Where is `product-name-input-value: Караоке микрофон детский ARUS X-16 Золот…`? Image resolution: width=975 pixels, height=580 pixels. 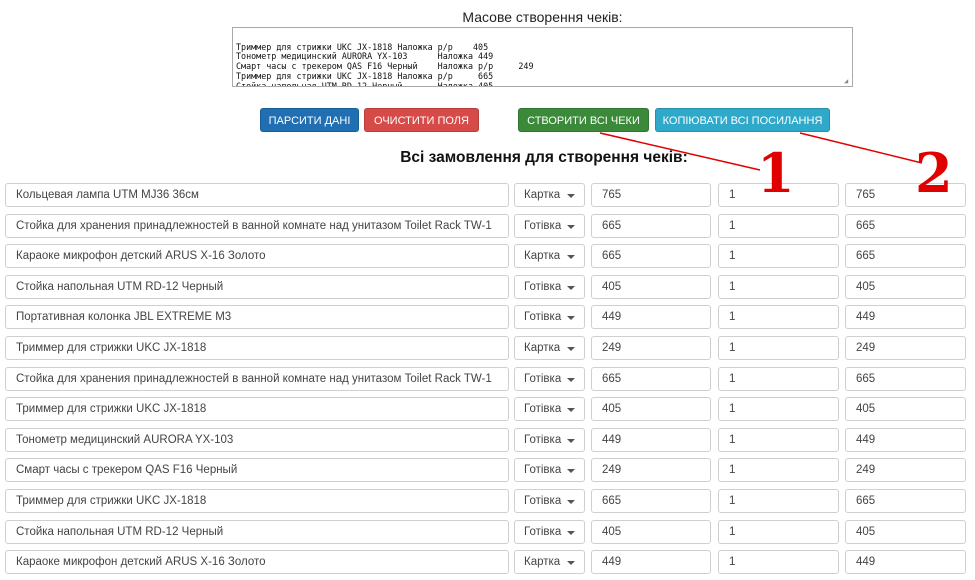 product-name-input-value: Караоке микрофон детский ARUS X-16 Золот… is located at coordinates (141, 562).